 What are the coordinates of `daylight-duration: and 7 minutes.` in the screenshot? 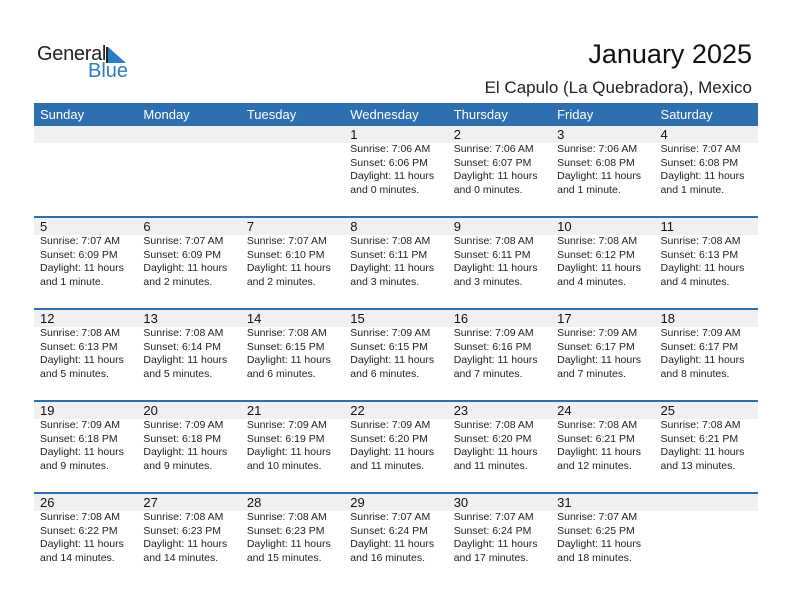 It's located at (488, 373).